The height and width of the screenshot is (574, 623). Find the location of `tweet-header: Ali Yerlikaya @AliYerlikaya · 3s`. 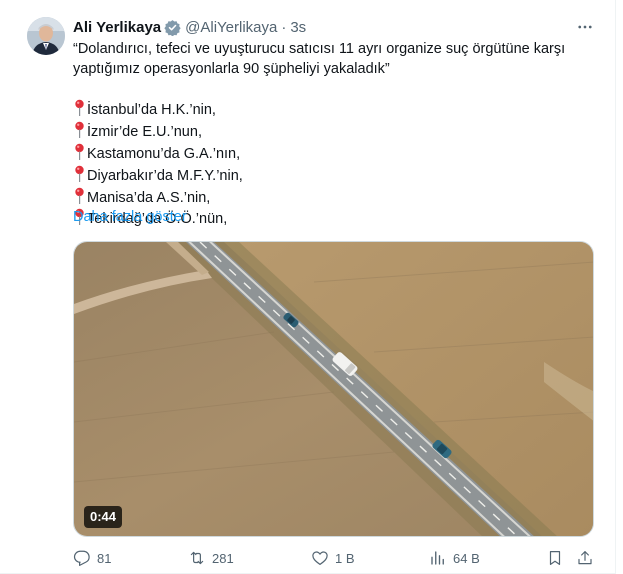

tweet-header: Ali Yerlikaya @AliYerlikaya · 3s is located at coordinates (189, 27).